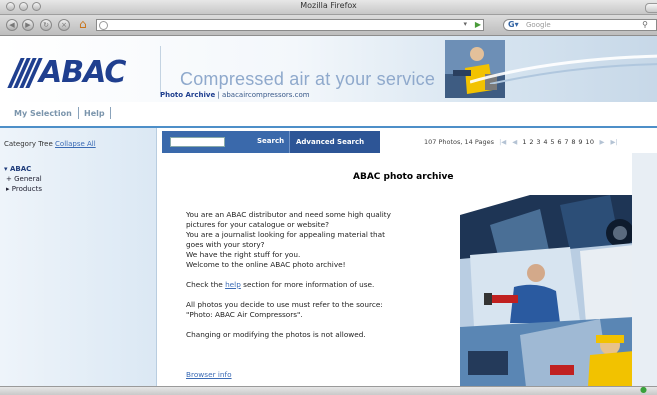 The height and width of the screenshot is (395, 657). Describe the element at coordinates (25, 73) in the screenshot. I see `logo-stripes-icon` at that location.